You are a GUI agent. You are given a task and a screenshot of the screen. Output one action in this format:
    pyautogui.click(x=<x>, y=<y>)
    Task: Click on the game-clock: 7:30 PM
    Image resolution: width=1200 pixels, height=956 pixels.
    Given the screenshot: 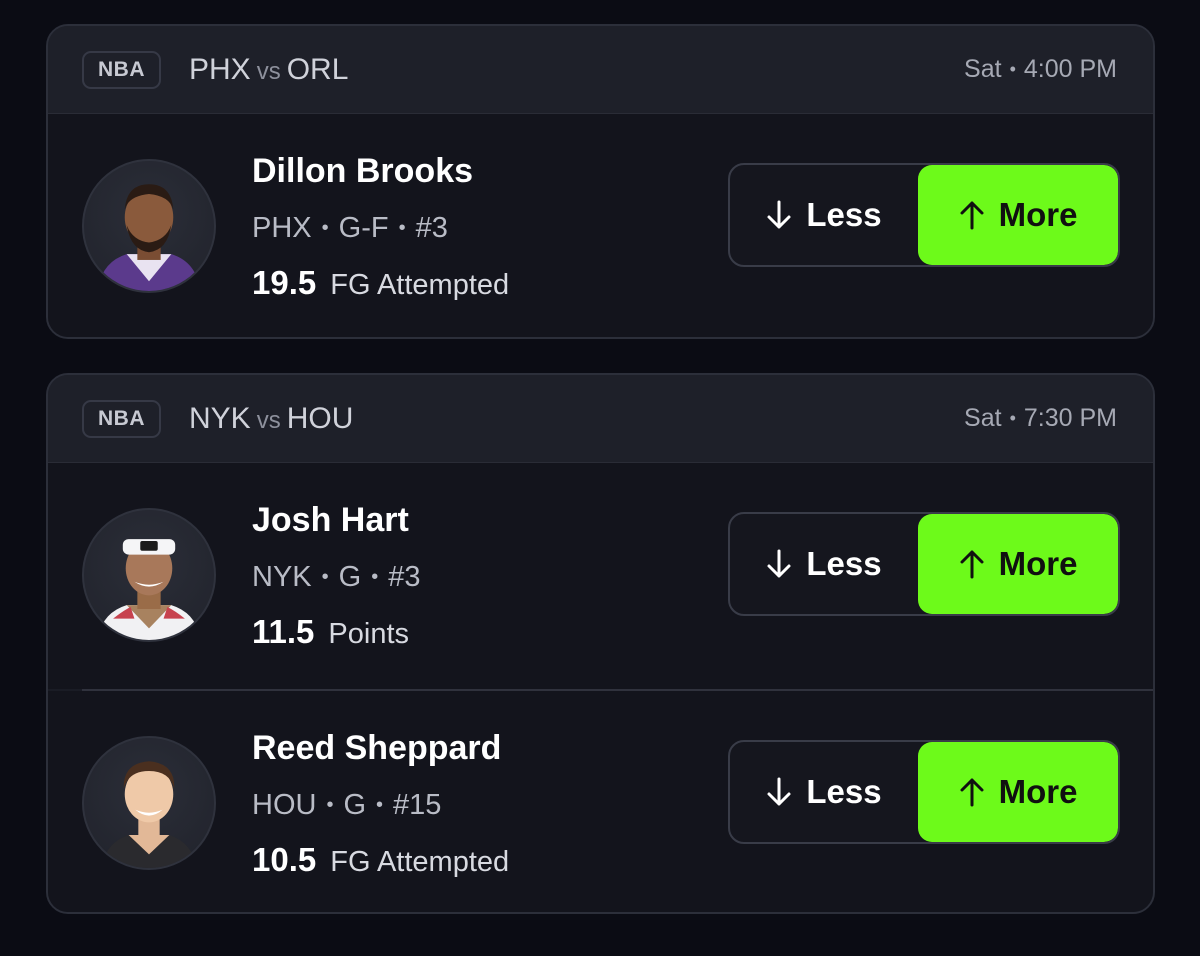 What is the action you would take?
    pyautogui.click(x=1070, y=418)
    